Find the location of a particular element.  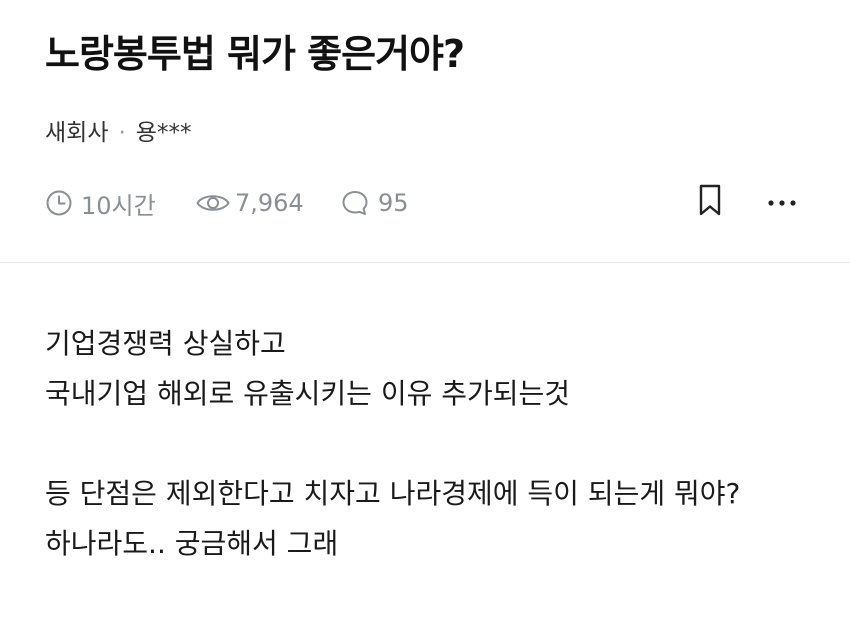

post-stats: 10시간 7,964 95 is located at coordinates (227, 203).